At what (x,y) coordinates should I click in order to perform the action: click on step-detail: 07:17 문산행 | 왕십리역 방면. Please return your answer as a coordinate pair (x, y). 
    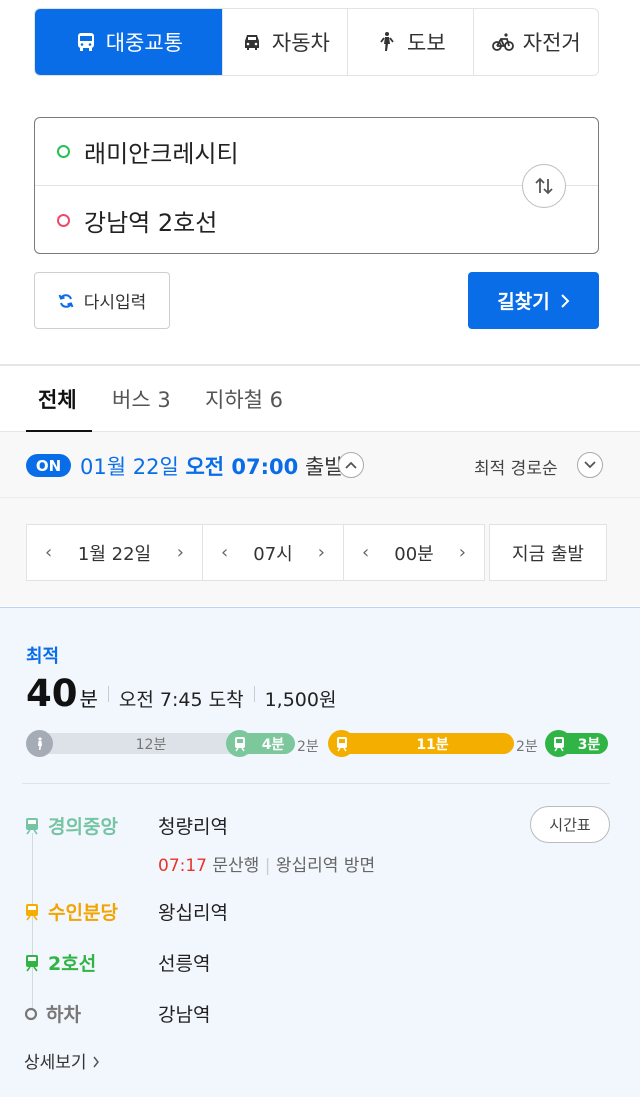
    Looking at the image, I should click on (266, 863).